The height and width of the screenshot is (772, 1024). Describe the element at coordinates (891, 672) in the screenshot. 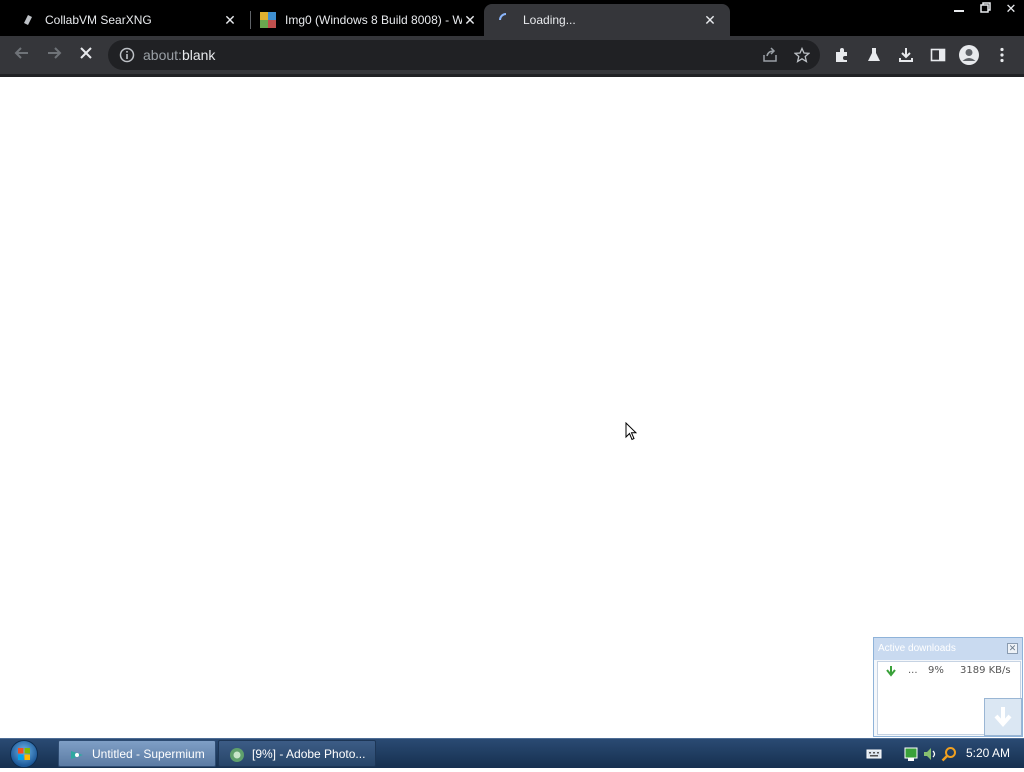

I see `download-arrow-icon` at that location.